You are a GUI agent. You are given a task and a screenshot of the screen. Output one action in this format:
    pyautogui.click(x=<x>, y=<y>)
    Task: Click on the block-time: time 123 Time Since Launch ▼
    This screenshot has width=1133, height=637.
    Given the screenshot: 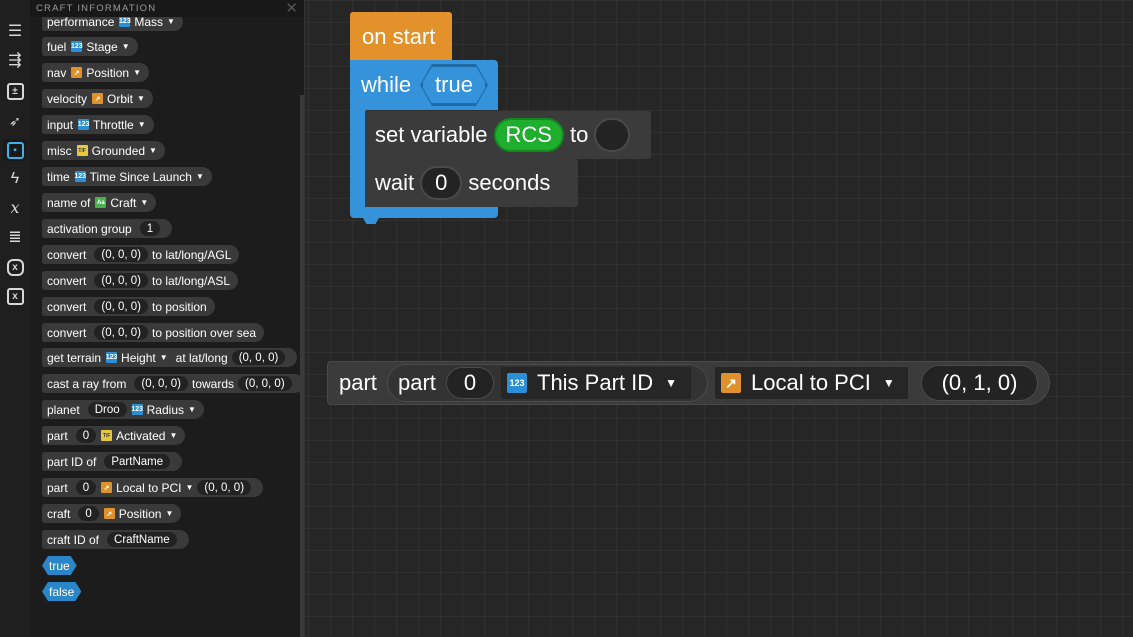 What is the action you would take?
    pyautogui.click(x=127, y=176)
    